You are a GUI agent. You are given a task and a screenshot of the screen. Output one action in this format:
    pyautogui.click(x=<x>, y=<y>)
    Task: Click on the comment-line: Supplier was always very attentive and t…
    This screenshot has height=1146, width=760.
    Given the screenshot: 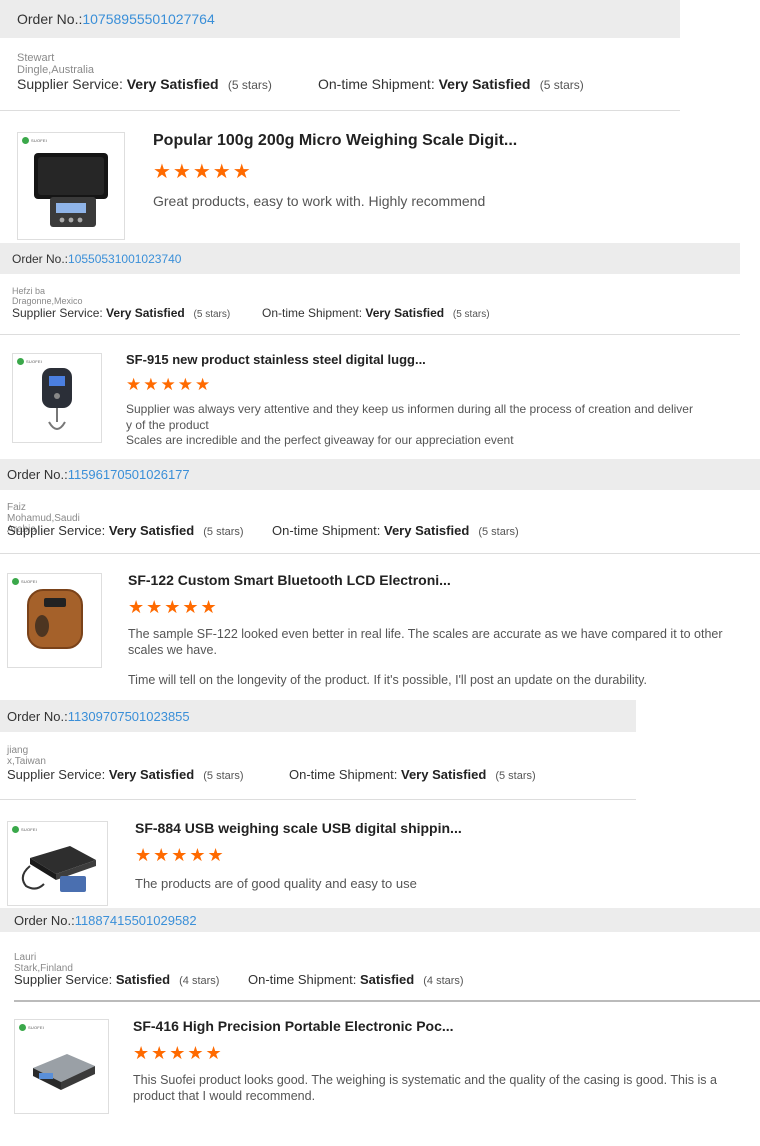 What is the action you would take?
    pyautogui.click(x=409, y=409)
    